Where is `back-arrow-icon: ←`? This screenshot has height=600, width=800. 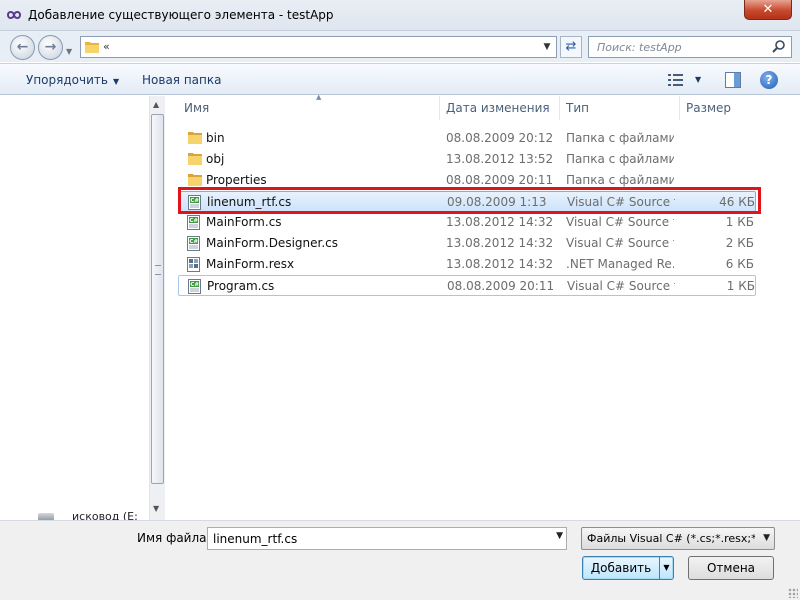 back-arrow-icon: ← is located at coordinates (22, 47).